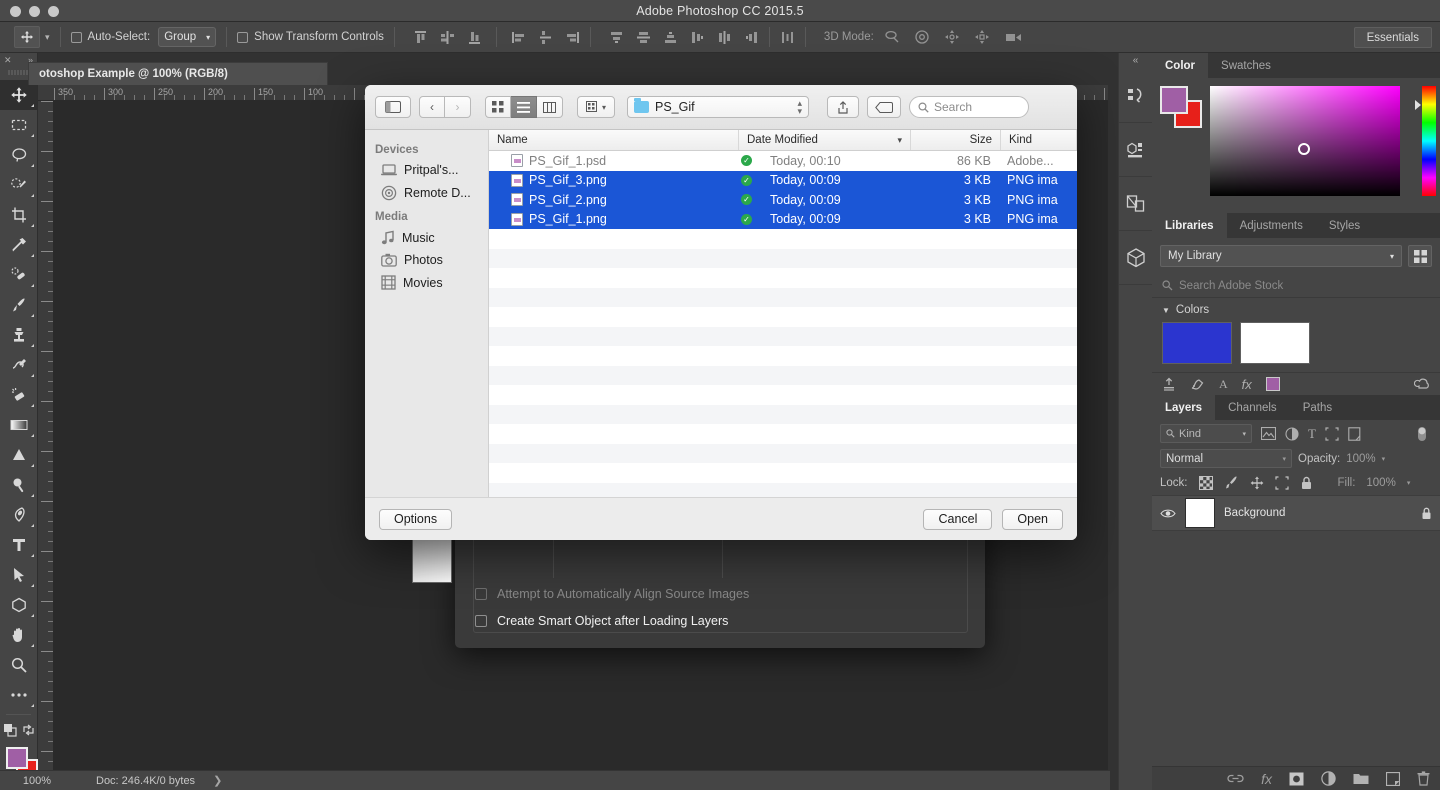 Image resolution: width=1440 pixels, height=790 pixels. What do you see at coordinates (17, 758) in the screenshot?
I see `foreground-color-swatch` at bounding box center [17, 758].